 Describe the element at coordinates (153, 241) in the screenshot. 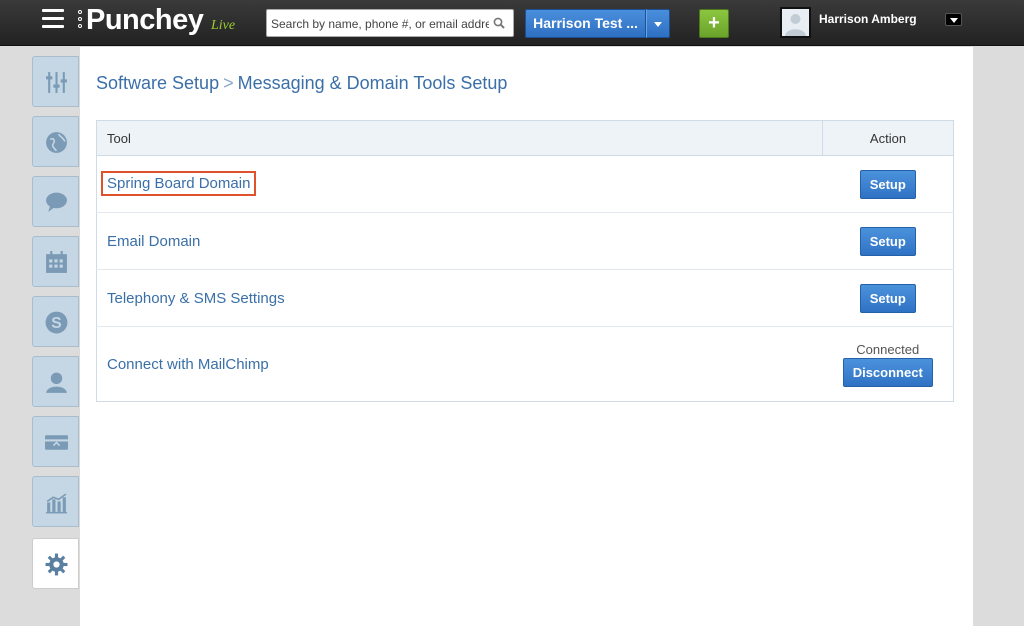

I see `email-domain-link: Email Domain` at that location.